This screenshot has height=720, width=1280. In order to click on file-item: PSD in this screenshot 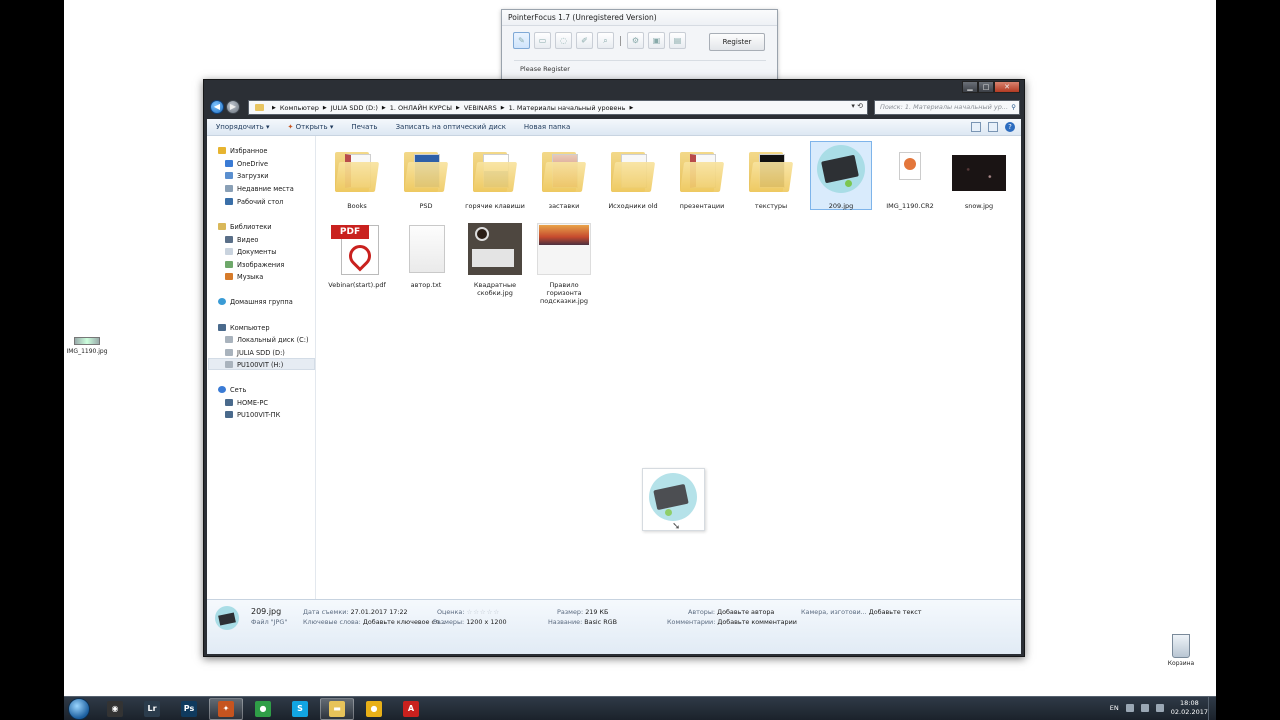, I will do `click(426, 176)`.